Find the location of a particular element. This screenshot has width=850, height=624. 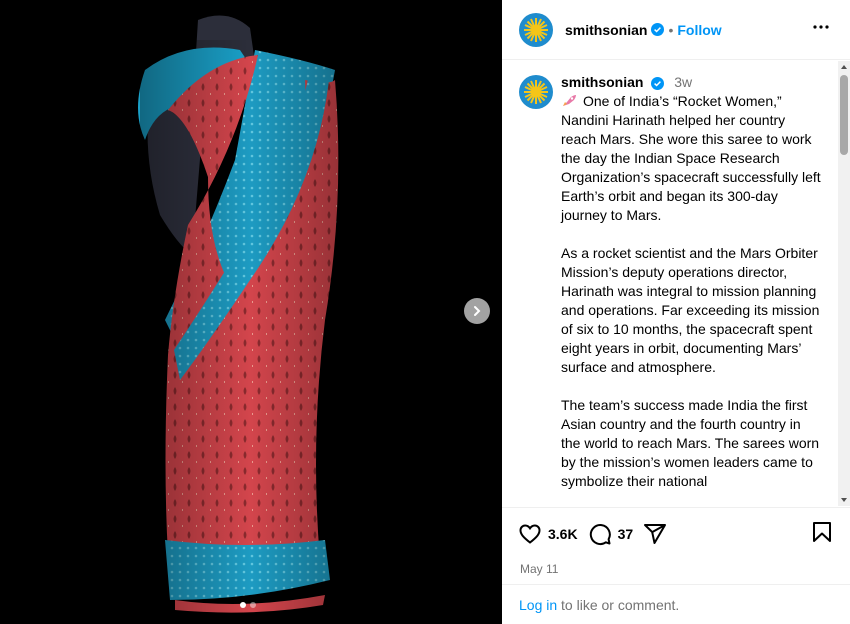

username-link: smithsonian is located at coordinates (606, 30).